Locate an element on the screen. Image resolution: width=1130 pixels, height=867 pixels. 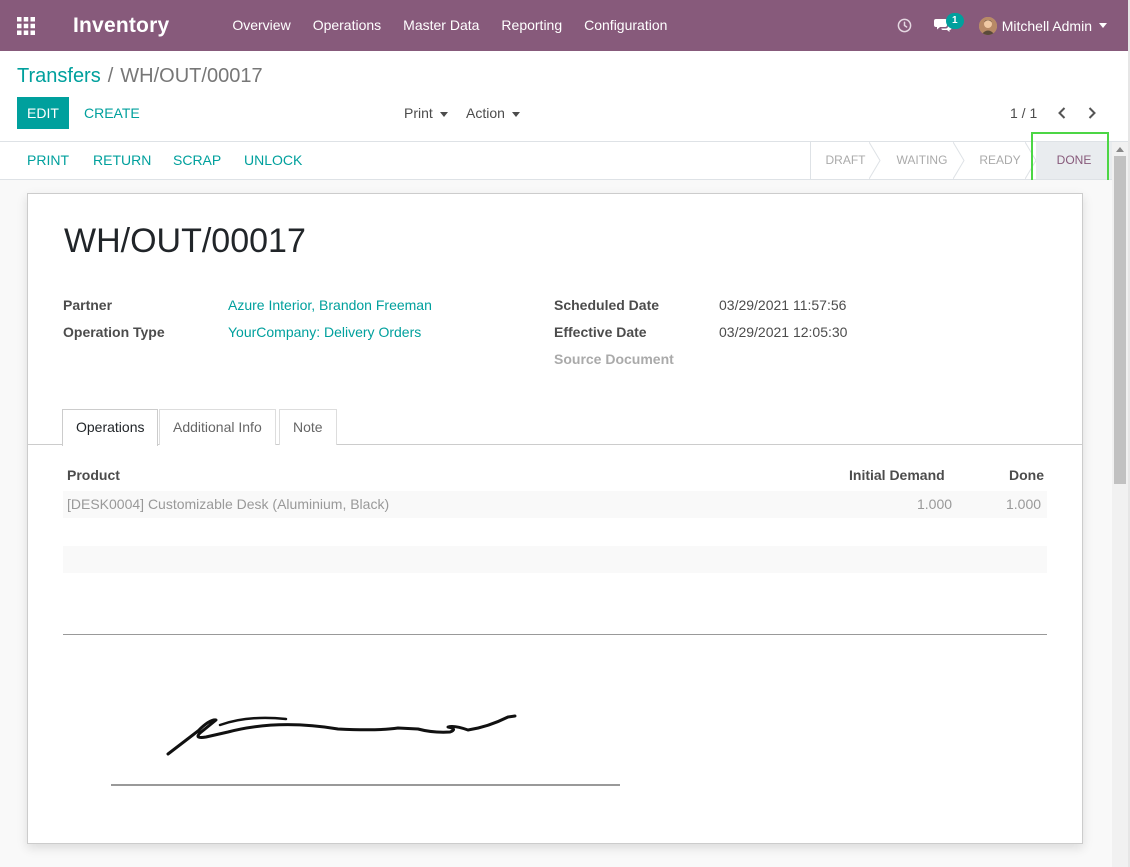
action-dropdown: Action is located at coordinates (493, 113).